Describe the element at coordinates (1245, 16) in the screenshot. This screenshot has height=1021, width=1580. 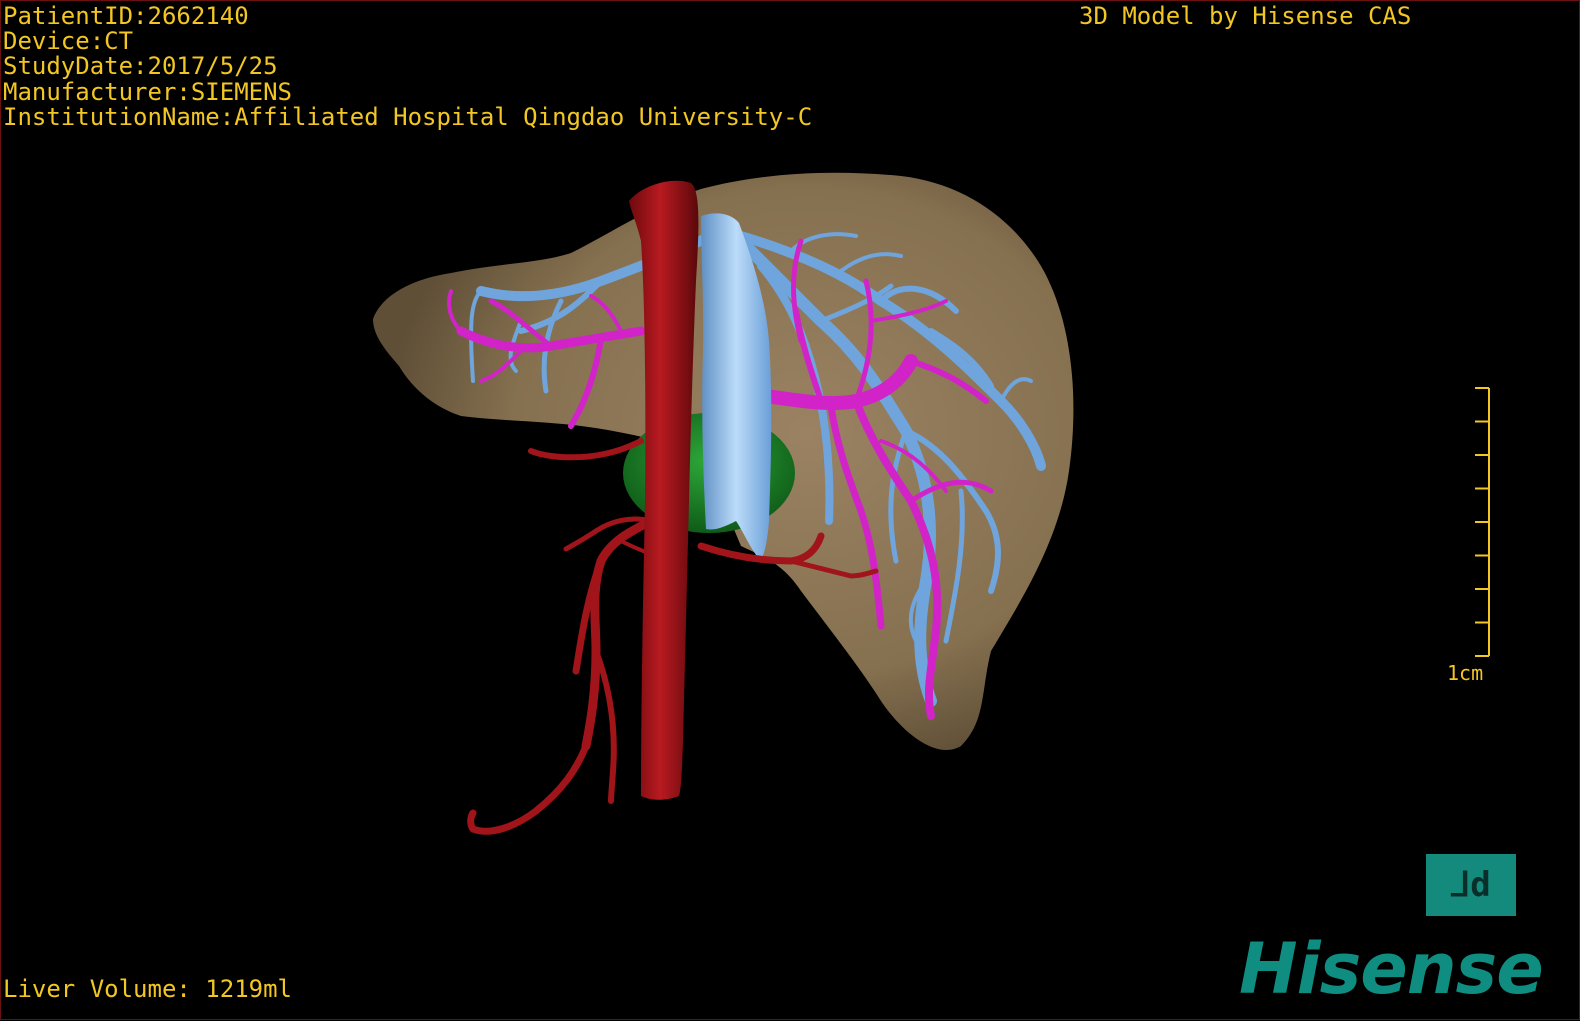
I see `model-credit-text: 3D Model by Hisense CAS` at that location.